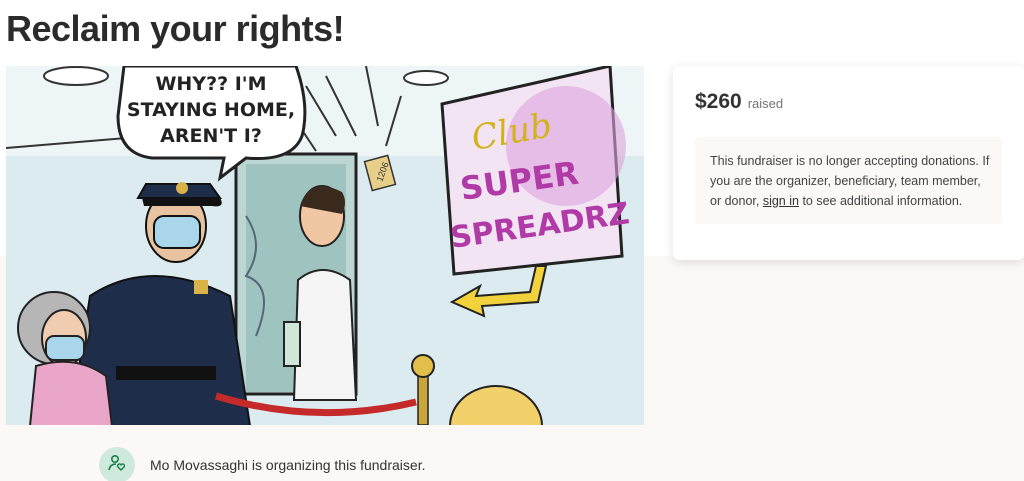 Image resolution: width=1024 pixels, height=481 pixels. What do you see at coordinates (765, 103) in the screenshot?
I see `raised-label: raised` at bounding box center [765, 103].